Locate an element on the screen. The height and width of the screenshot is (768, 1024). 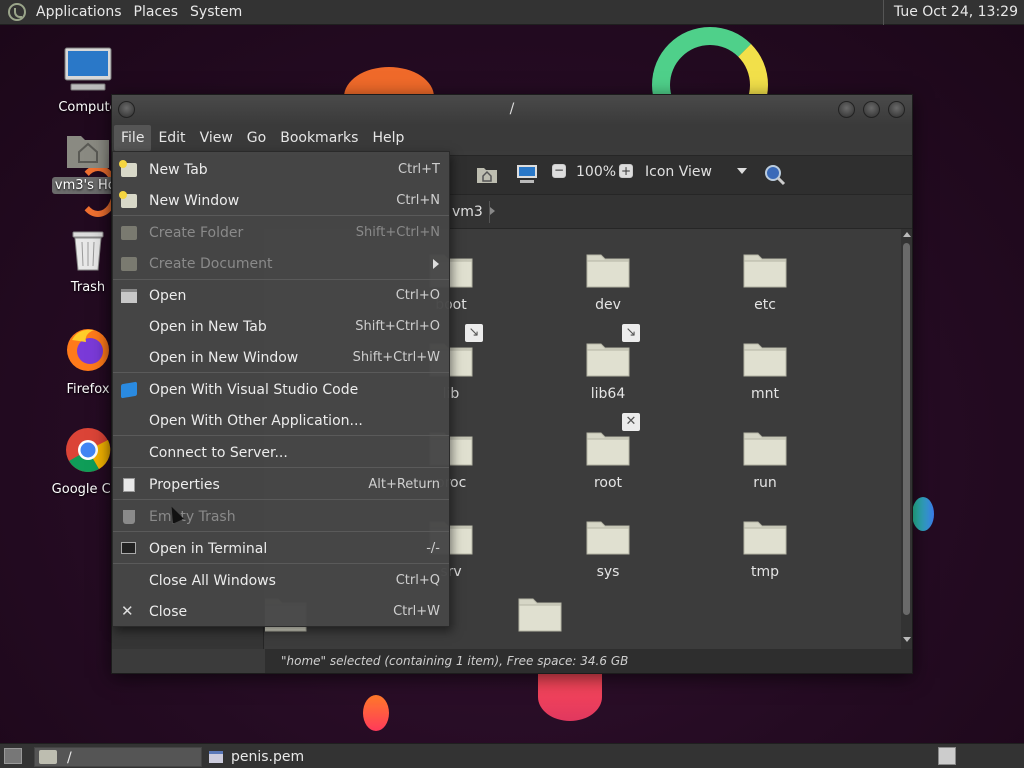
menu-edit: Edit is located at coordinates (171, 138).